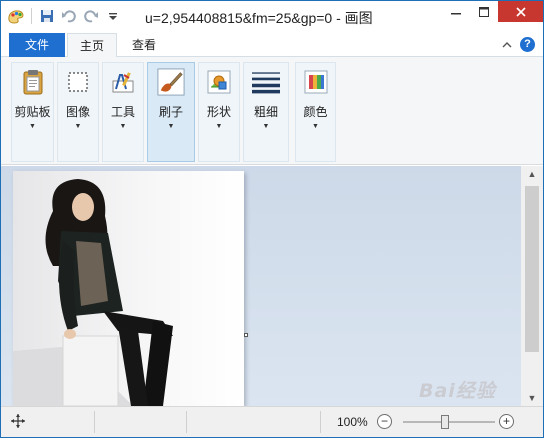  I want to click on paint-app-icon, so click(16, 16).